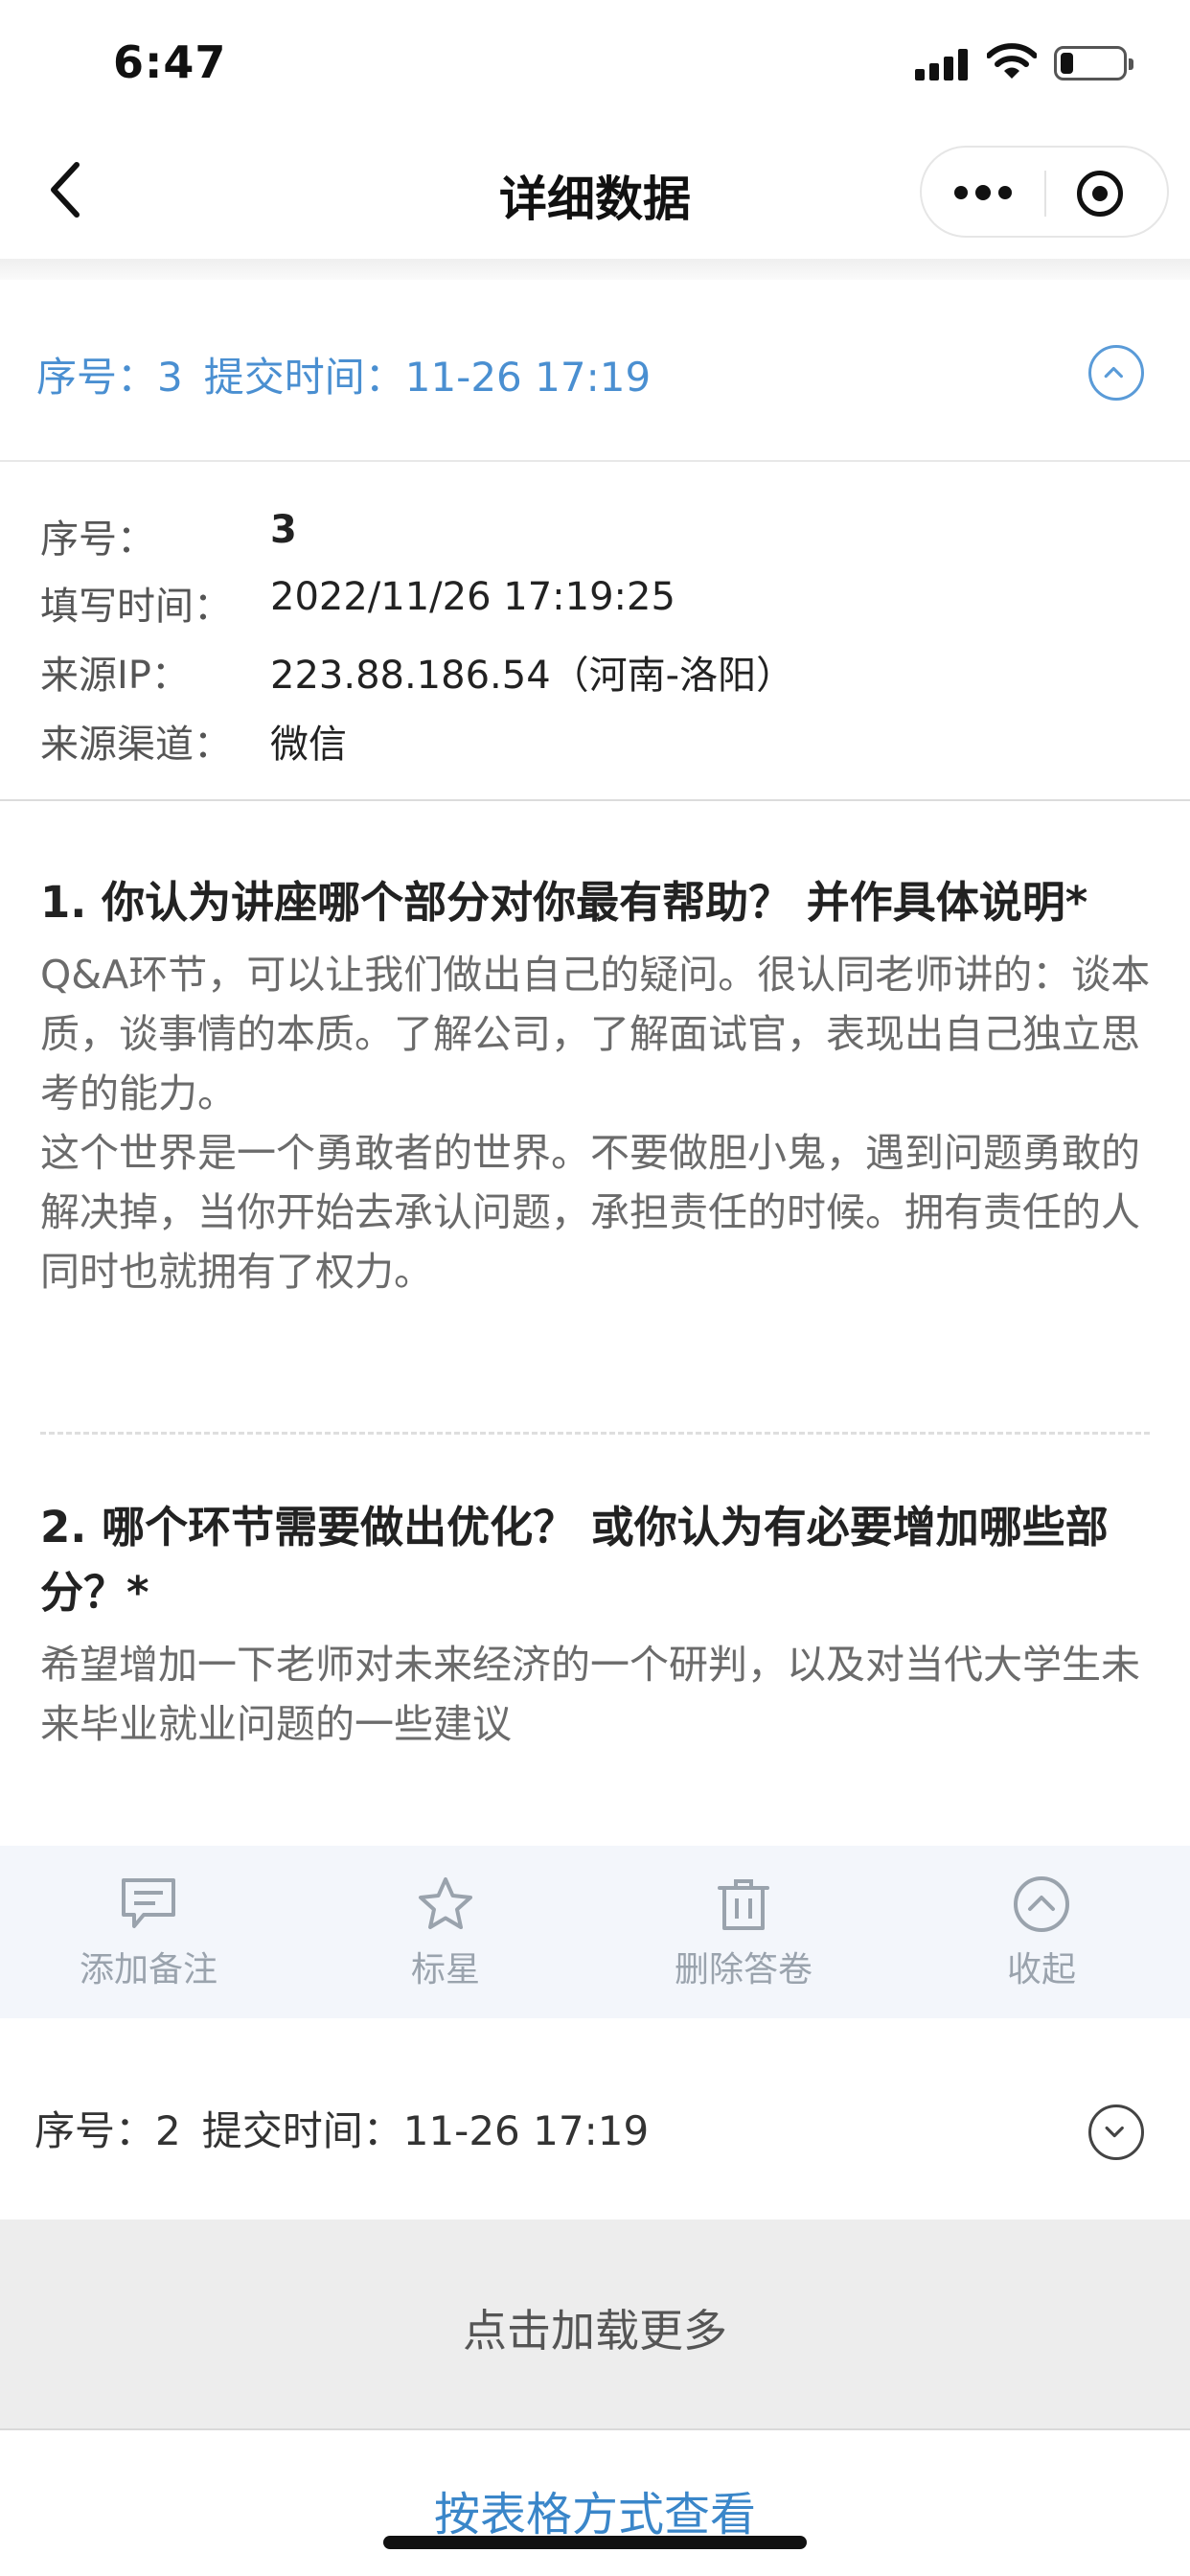 The width and height of the screenshot is (1190, 2576). I want to click on home-indicator, so click(595, 2542).